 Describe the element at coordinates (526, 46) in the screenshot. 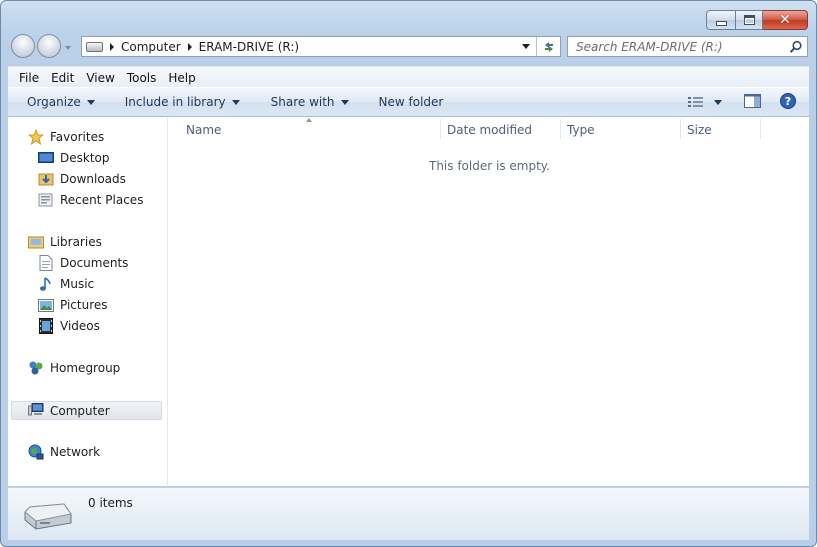

I see `address-dropdown-icon` at that location.